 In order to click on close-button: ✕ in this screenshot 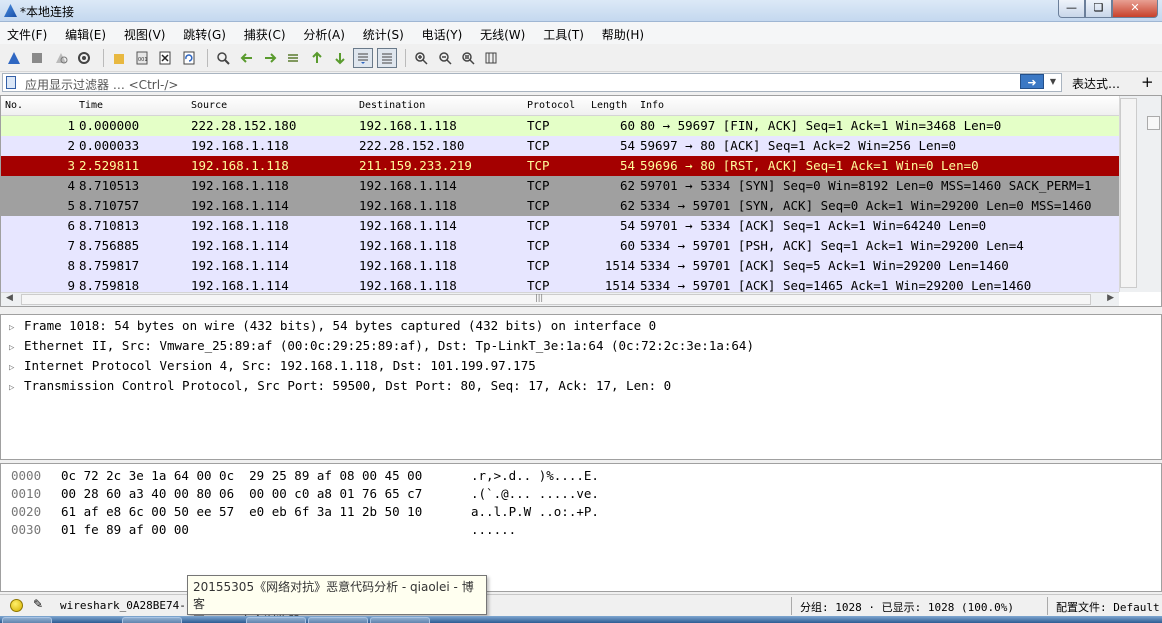, I will do `click(1135, 9)`.